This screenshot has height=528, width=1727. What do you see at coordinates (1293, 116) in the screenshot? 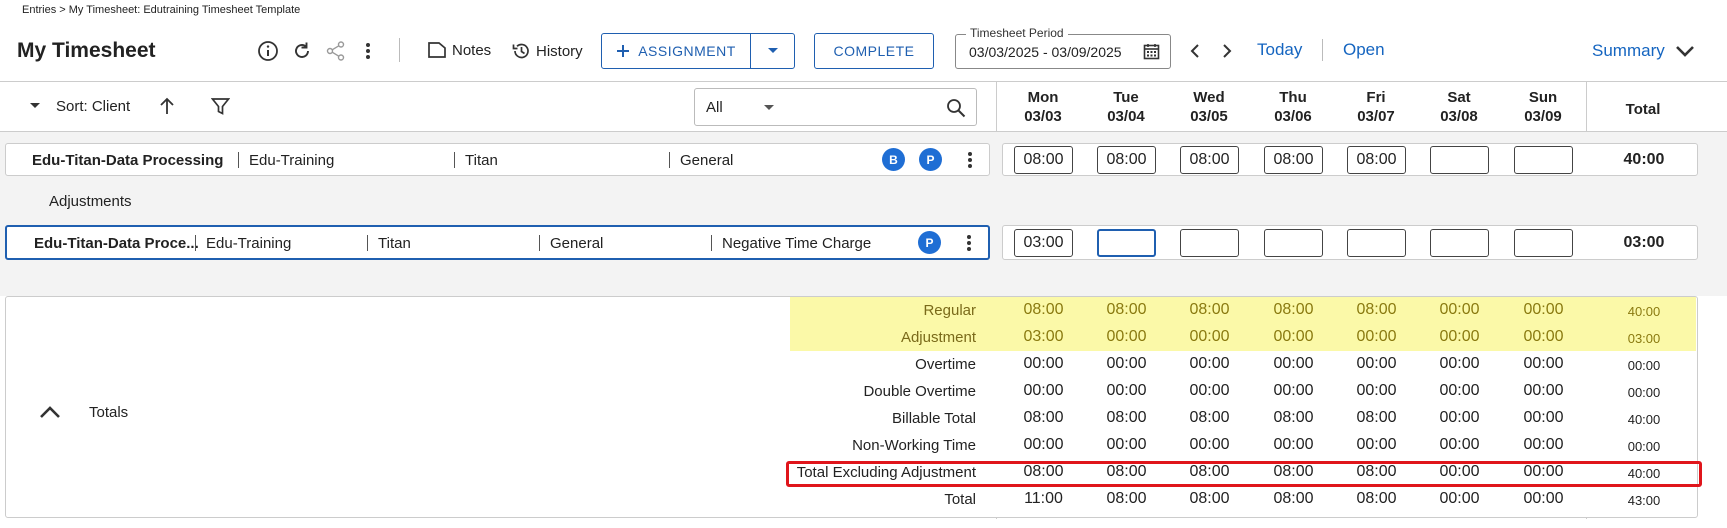
I see `day-date: 03/06` at bounding box center [1293, 116].